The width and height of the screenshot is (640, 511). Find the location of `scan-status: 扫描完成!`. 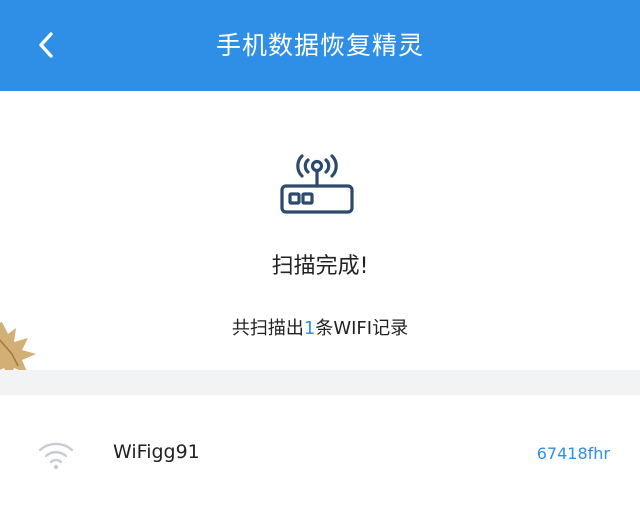

scan-status: 扫描完成! is located at coordinates (320, 266).